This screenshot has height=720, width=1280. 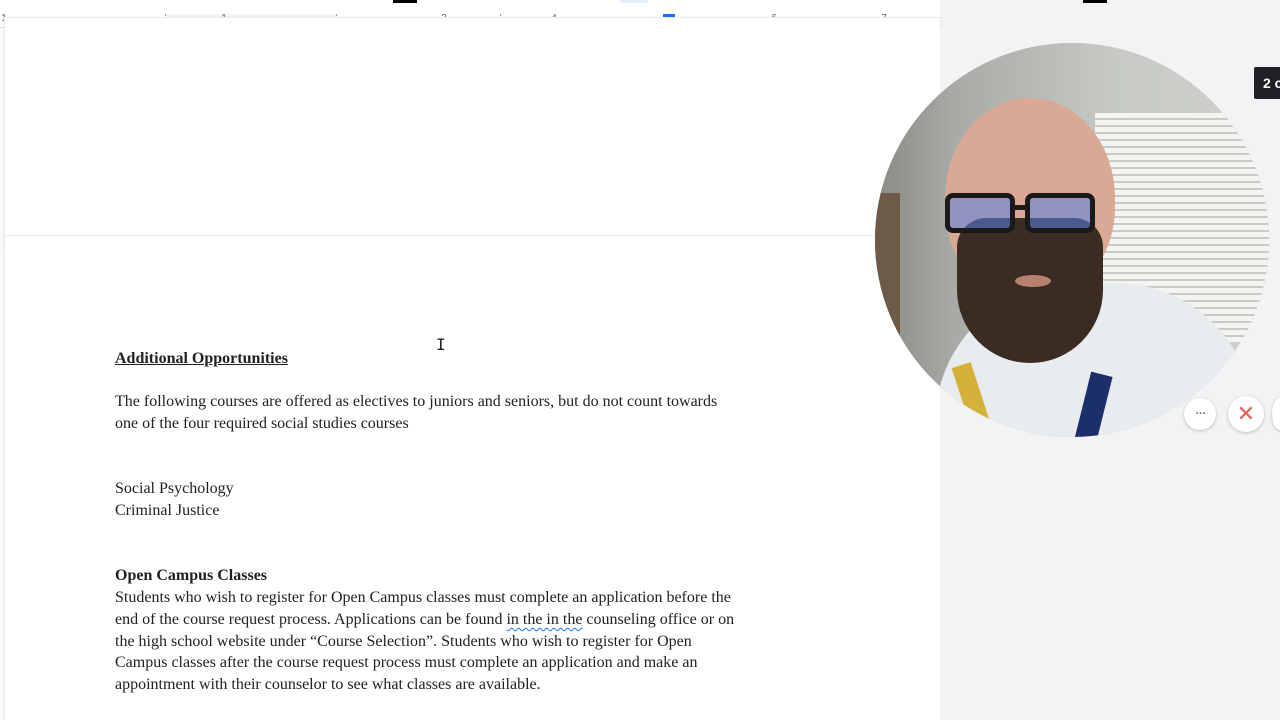 I want to click on text-cursor-icon: I, so click(x=441, y=344).